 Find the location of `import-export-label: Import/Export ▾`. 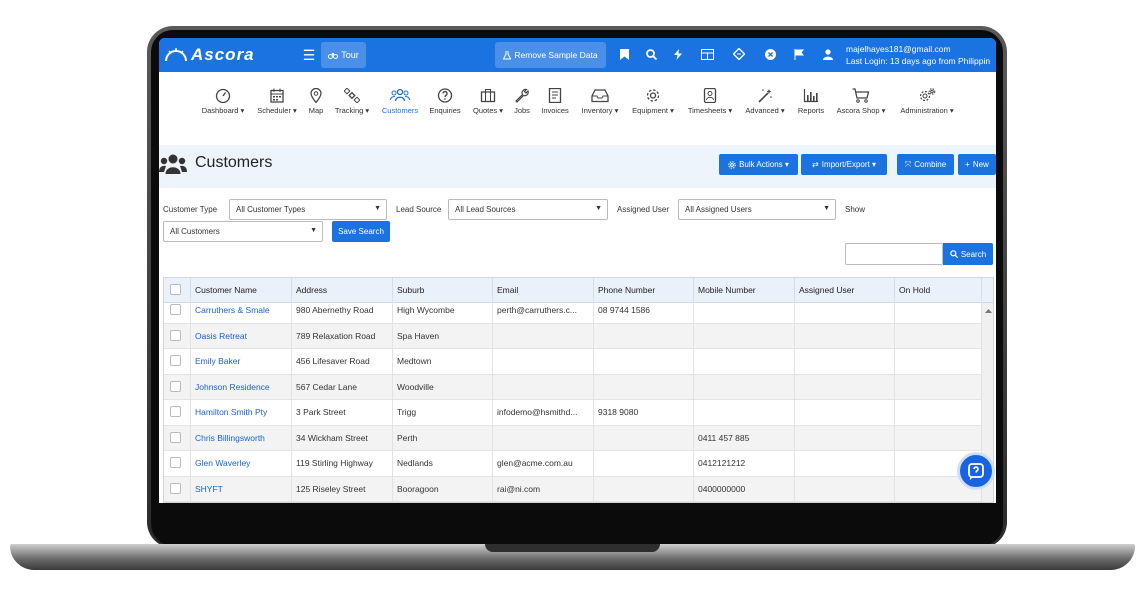

import-export-label: Import/Export ▾ is located at coordinates (848, 164).